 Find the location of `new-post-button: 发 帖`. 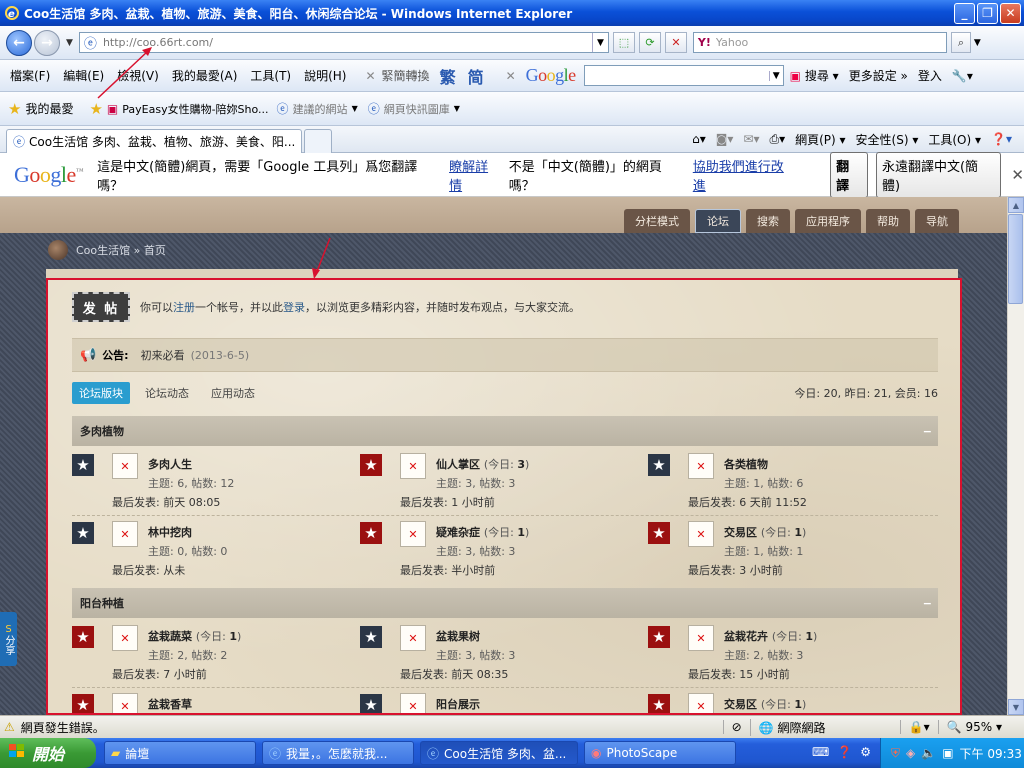

new-post-button: 发 帖 is located at coordinates (101, 307).